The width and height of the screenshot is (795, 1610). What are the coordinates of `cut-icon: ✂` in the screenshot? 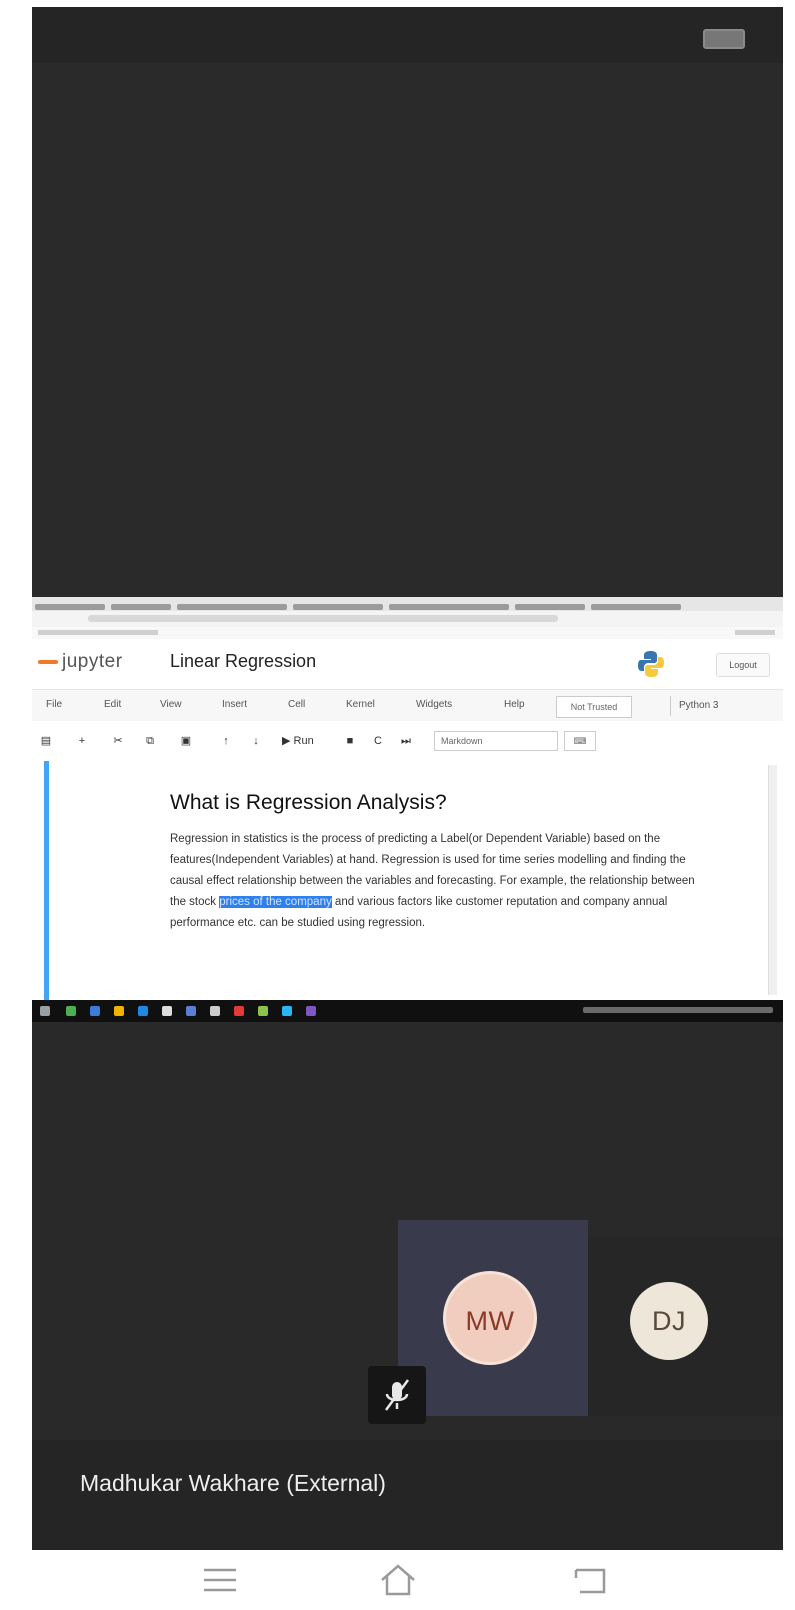 It's located at (118, 741).